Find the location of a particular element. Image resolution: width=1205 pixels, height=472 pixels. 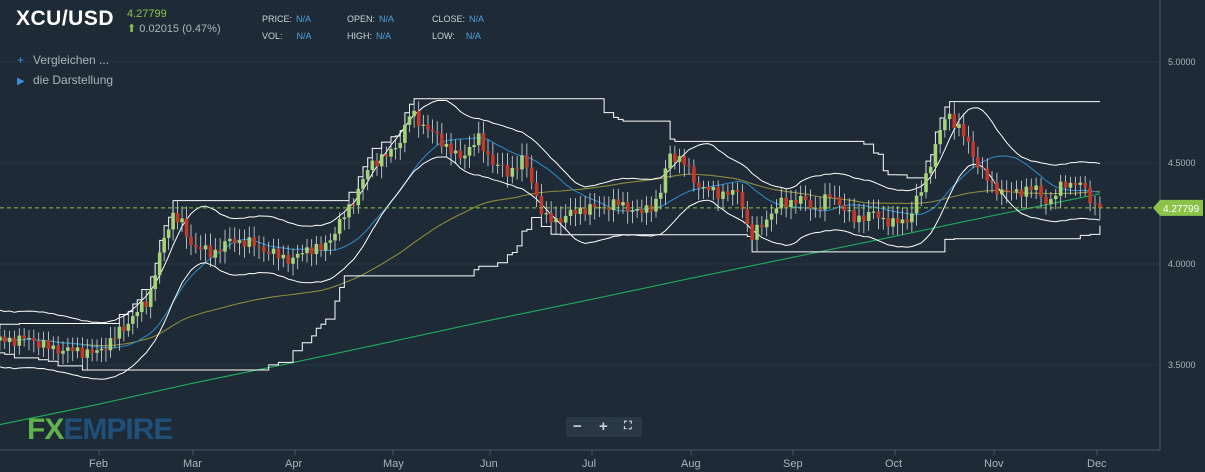

zoom-controls: − + ⛶ is located at coordinates (604, 427).